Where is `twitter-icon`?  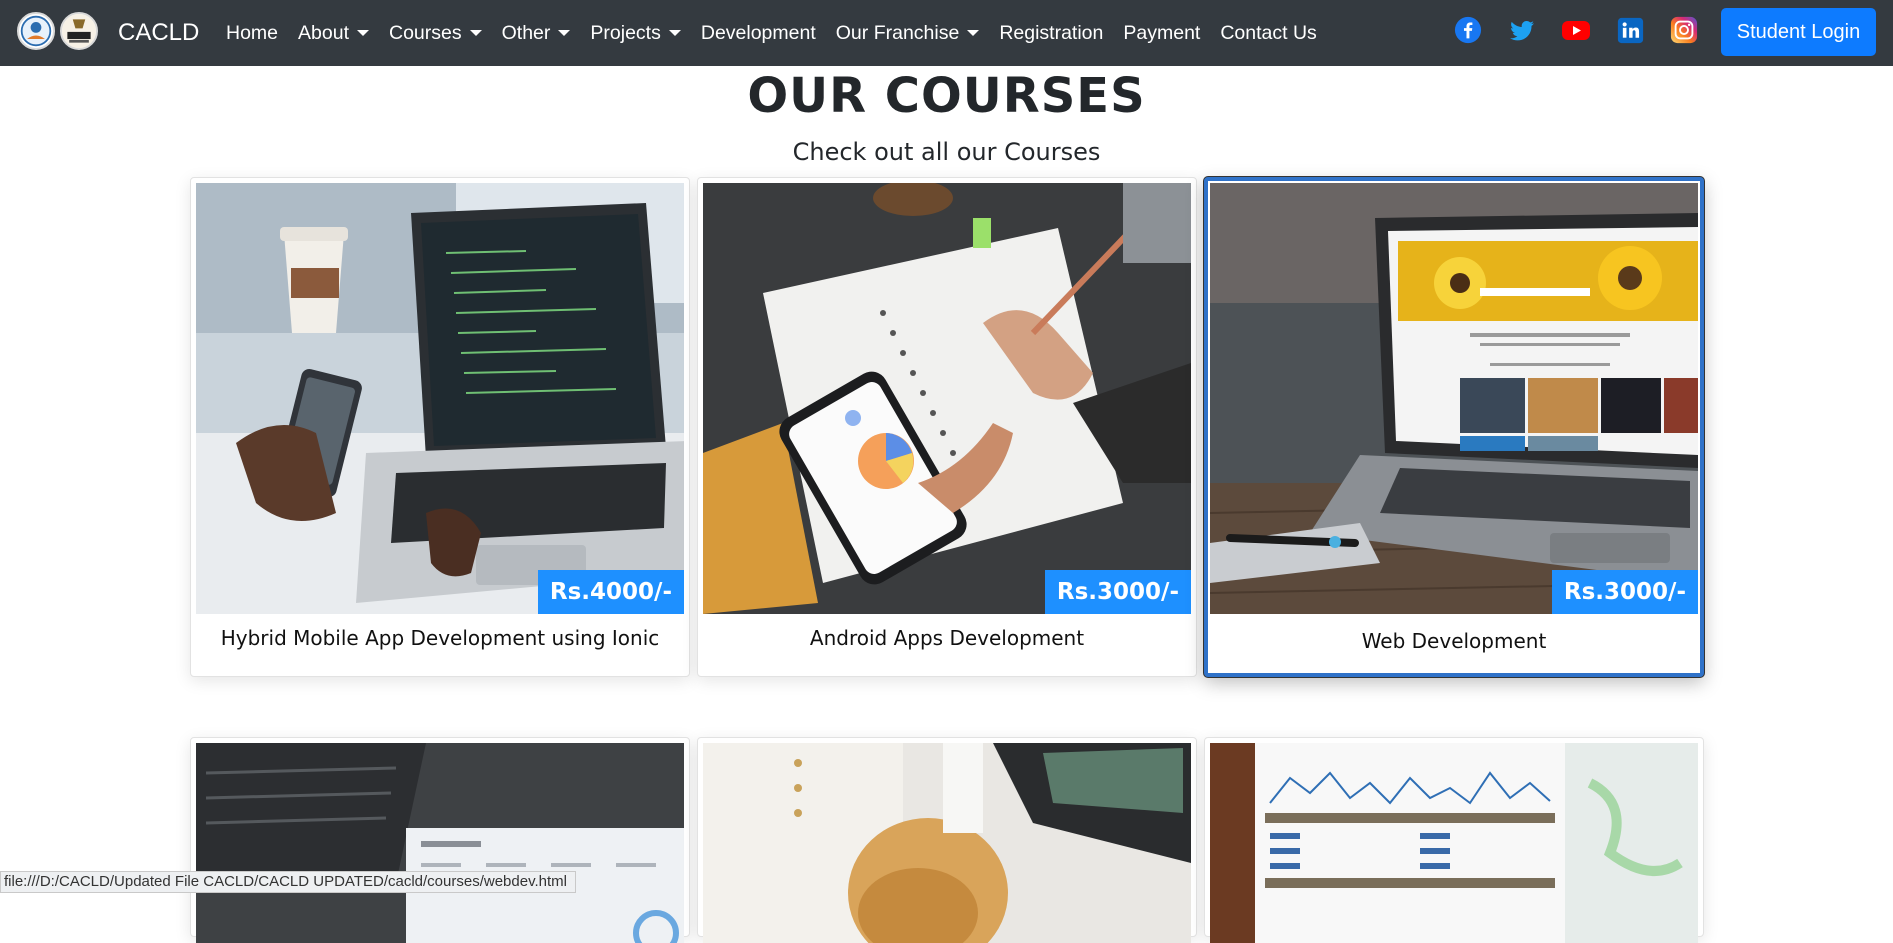
twitter-icon is located at coordinates (1522, 30).